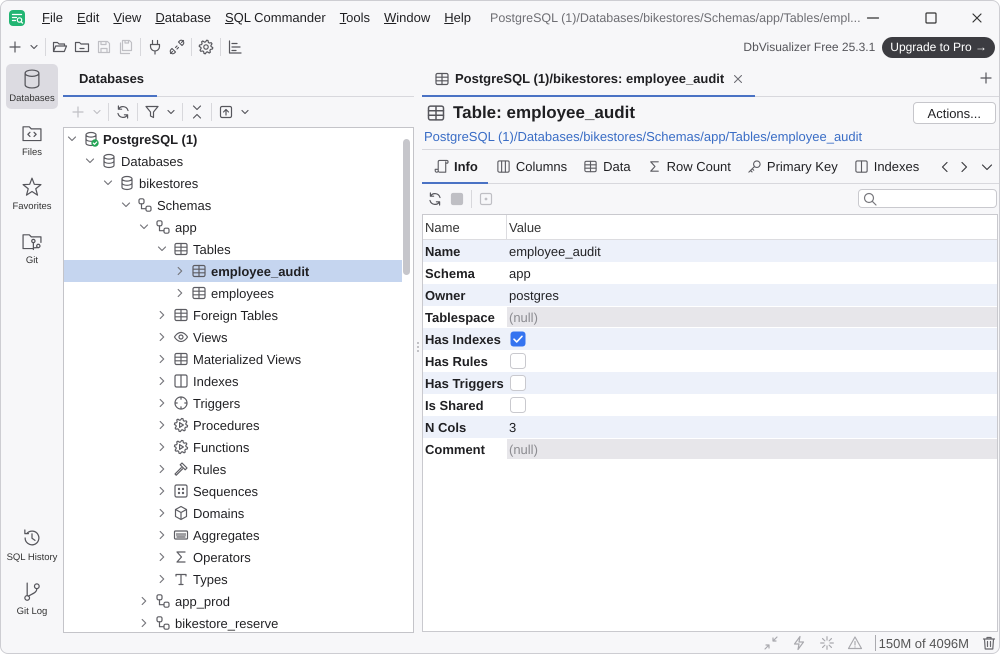 The height and width of the screenshot is (654, 1000). Describe the element at coordinates (233, 249) in the screenshot. I see `tree-row: Tables` at that location.